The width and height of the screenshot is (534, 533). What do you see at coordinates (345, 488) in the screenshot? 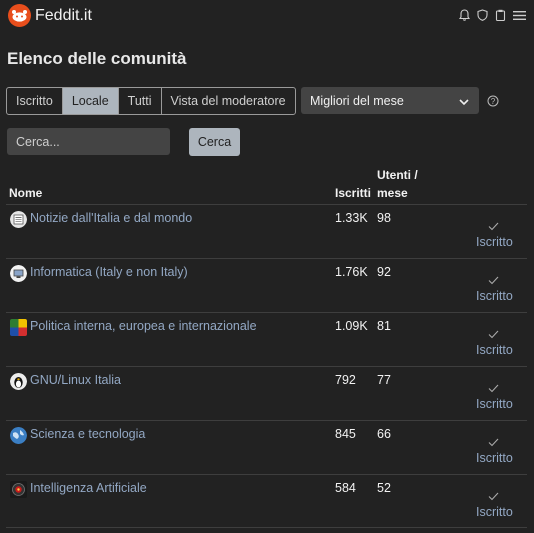
I see `subscriber-count: 584` at bounding box center [345, 488].